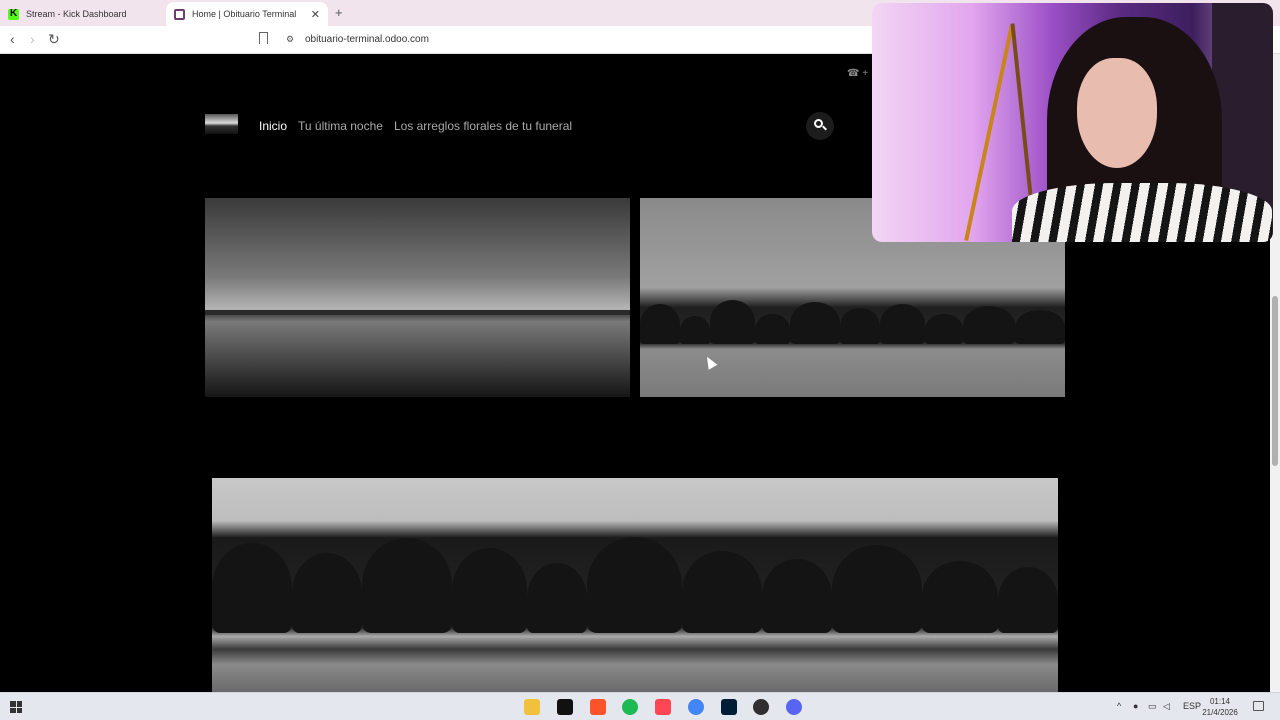 The image size is (1280, 720). Describe the element at coordinates (76, 14) in the screenshot. I see `tab-label: Stream - Kick Dashboard` at that location.